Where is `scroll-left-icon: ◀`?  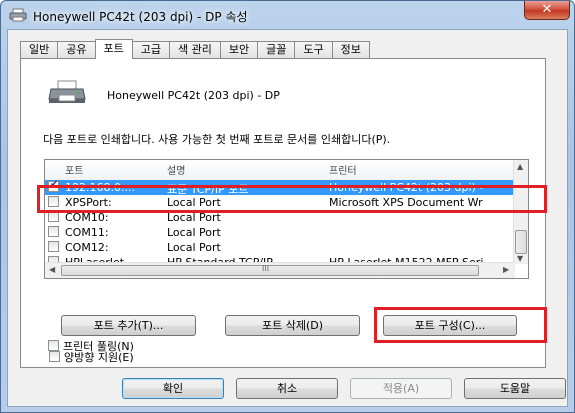
scroll-left-icon: ◀ is located at coordinates (52, 269).